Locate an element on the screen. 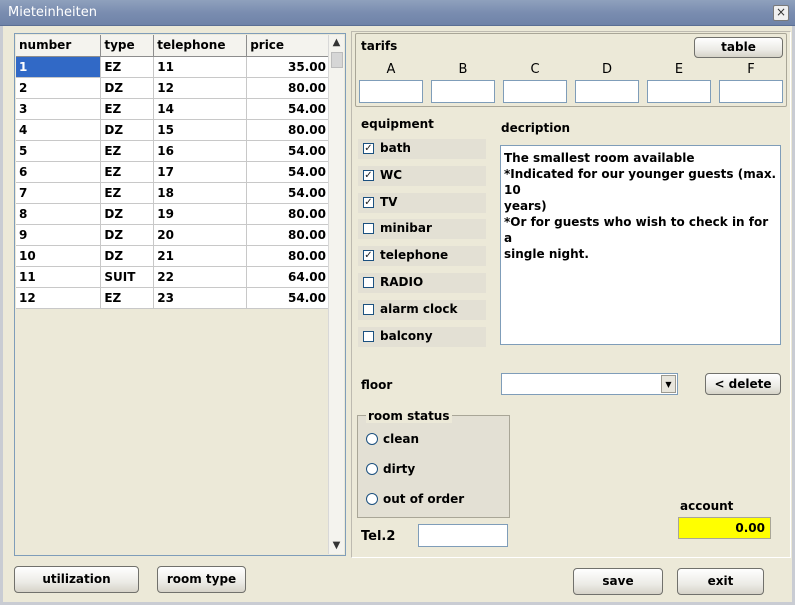 This screenshot has width=795, height=605. table-cell-telephone: 15 is located at coordinates (200, 130).